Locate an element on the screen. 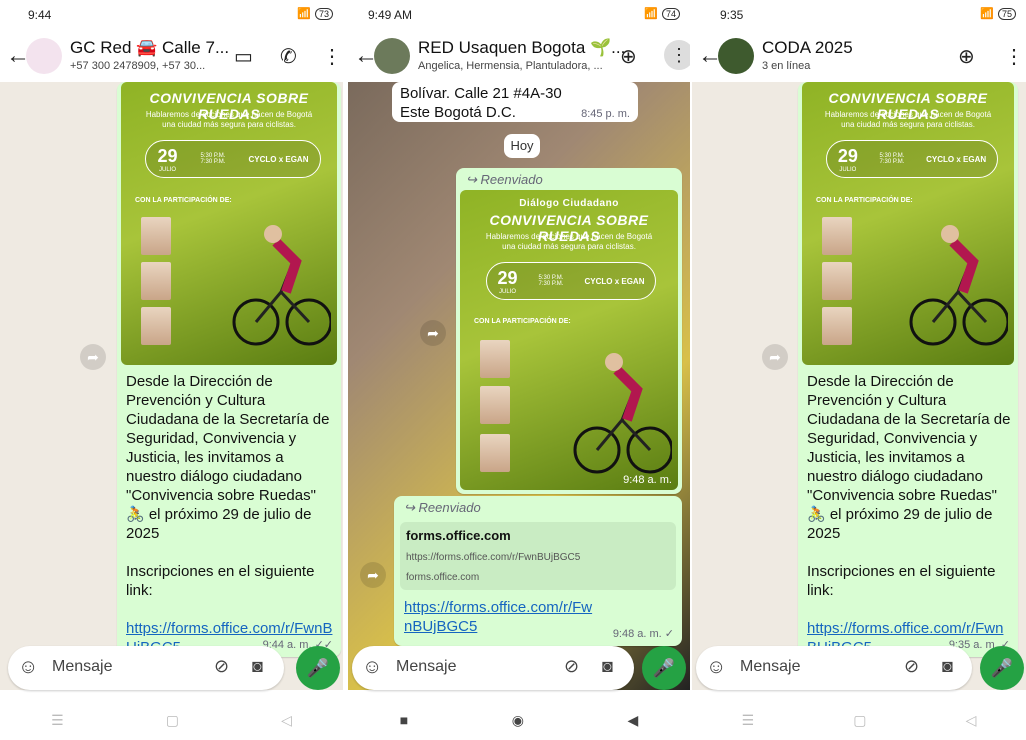 The width and height of the screenshot is (1026, 740). participation-label: CON LA PARTICIPACIÓN DE: is located at coordinates (522, 321).